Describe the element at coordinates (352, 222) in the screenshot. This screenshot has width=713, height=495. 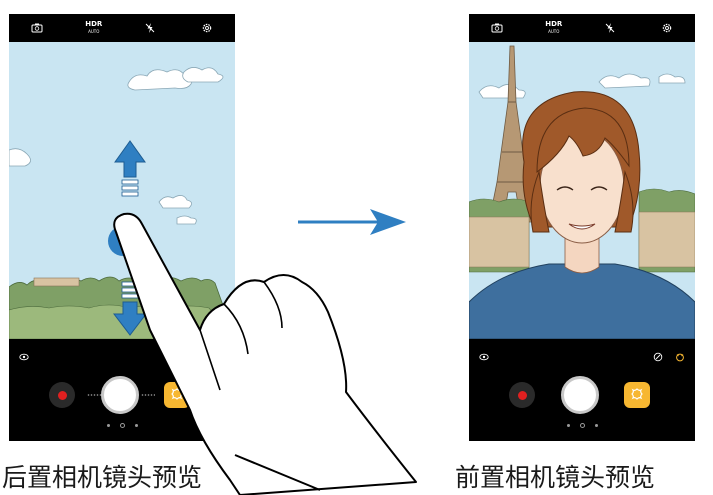
I see `transition-arrow-icon` at that location.